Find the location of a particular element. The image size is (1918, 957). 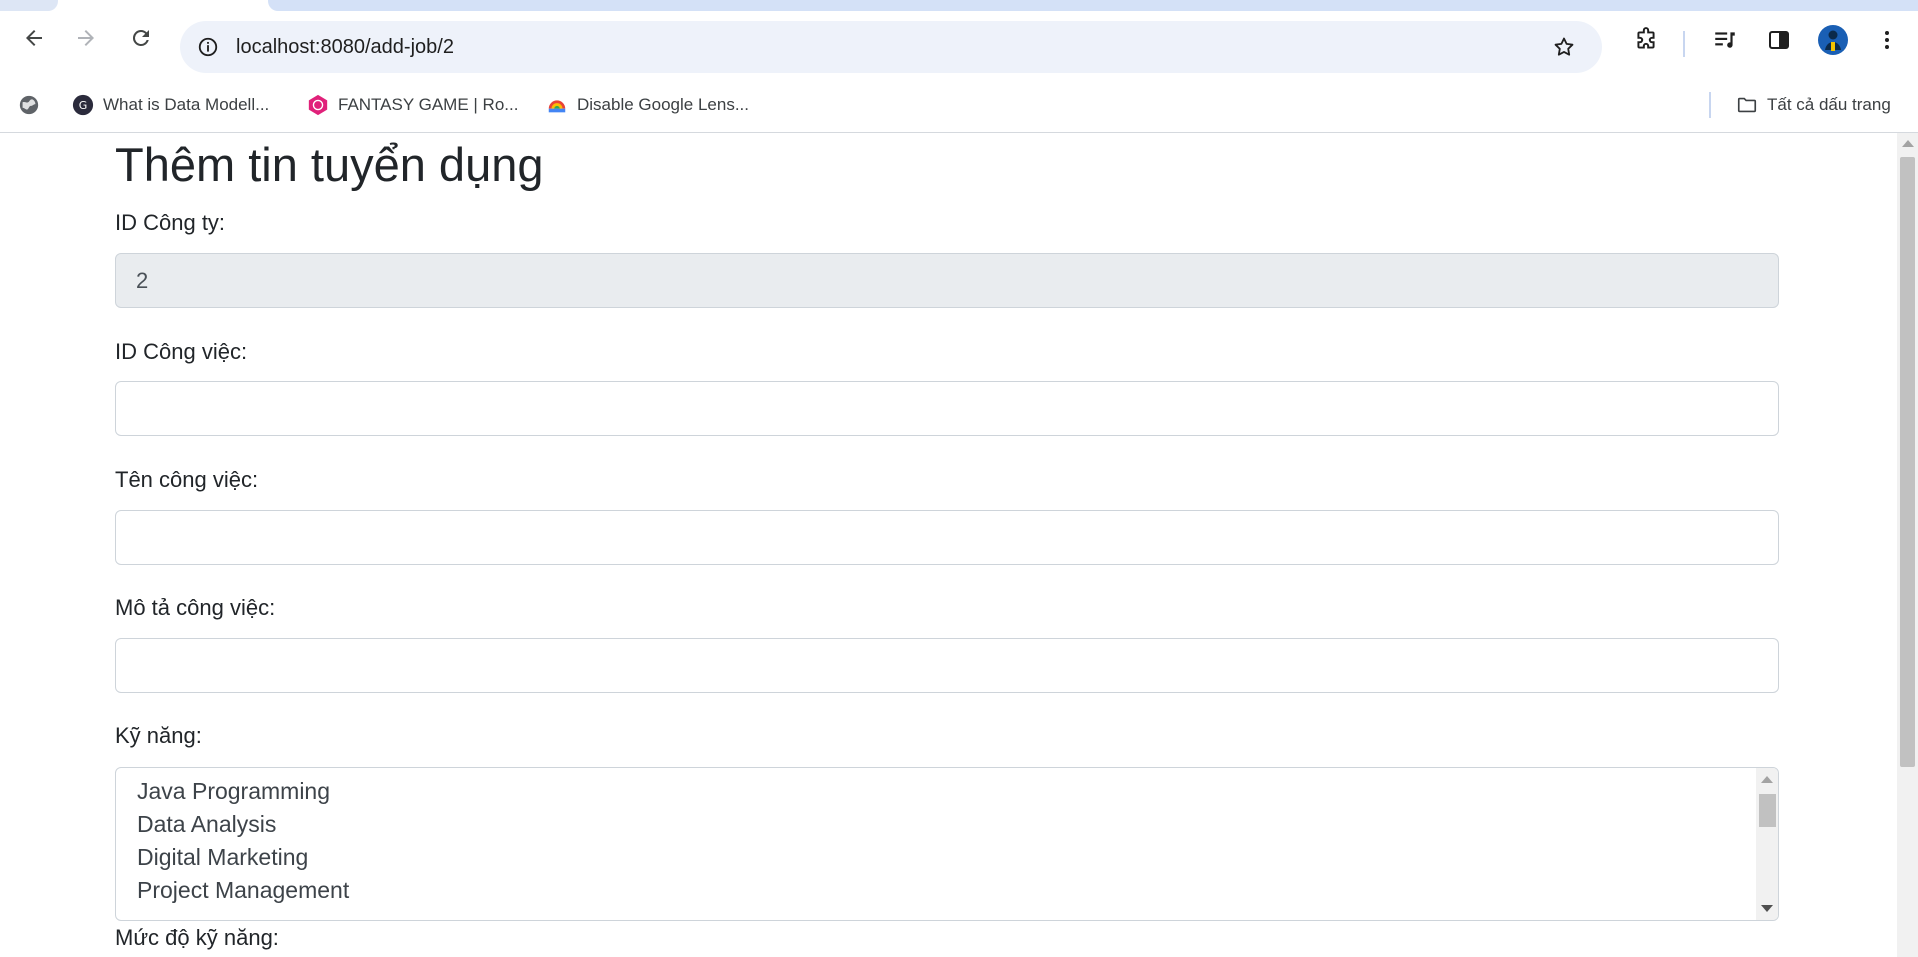

back-arrow-icon is located at coordinates (34, 38).